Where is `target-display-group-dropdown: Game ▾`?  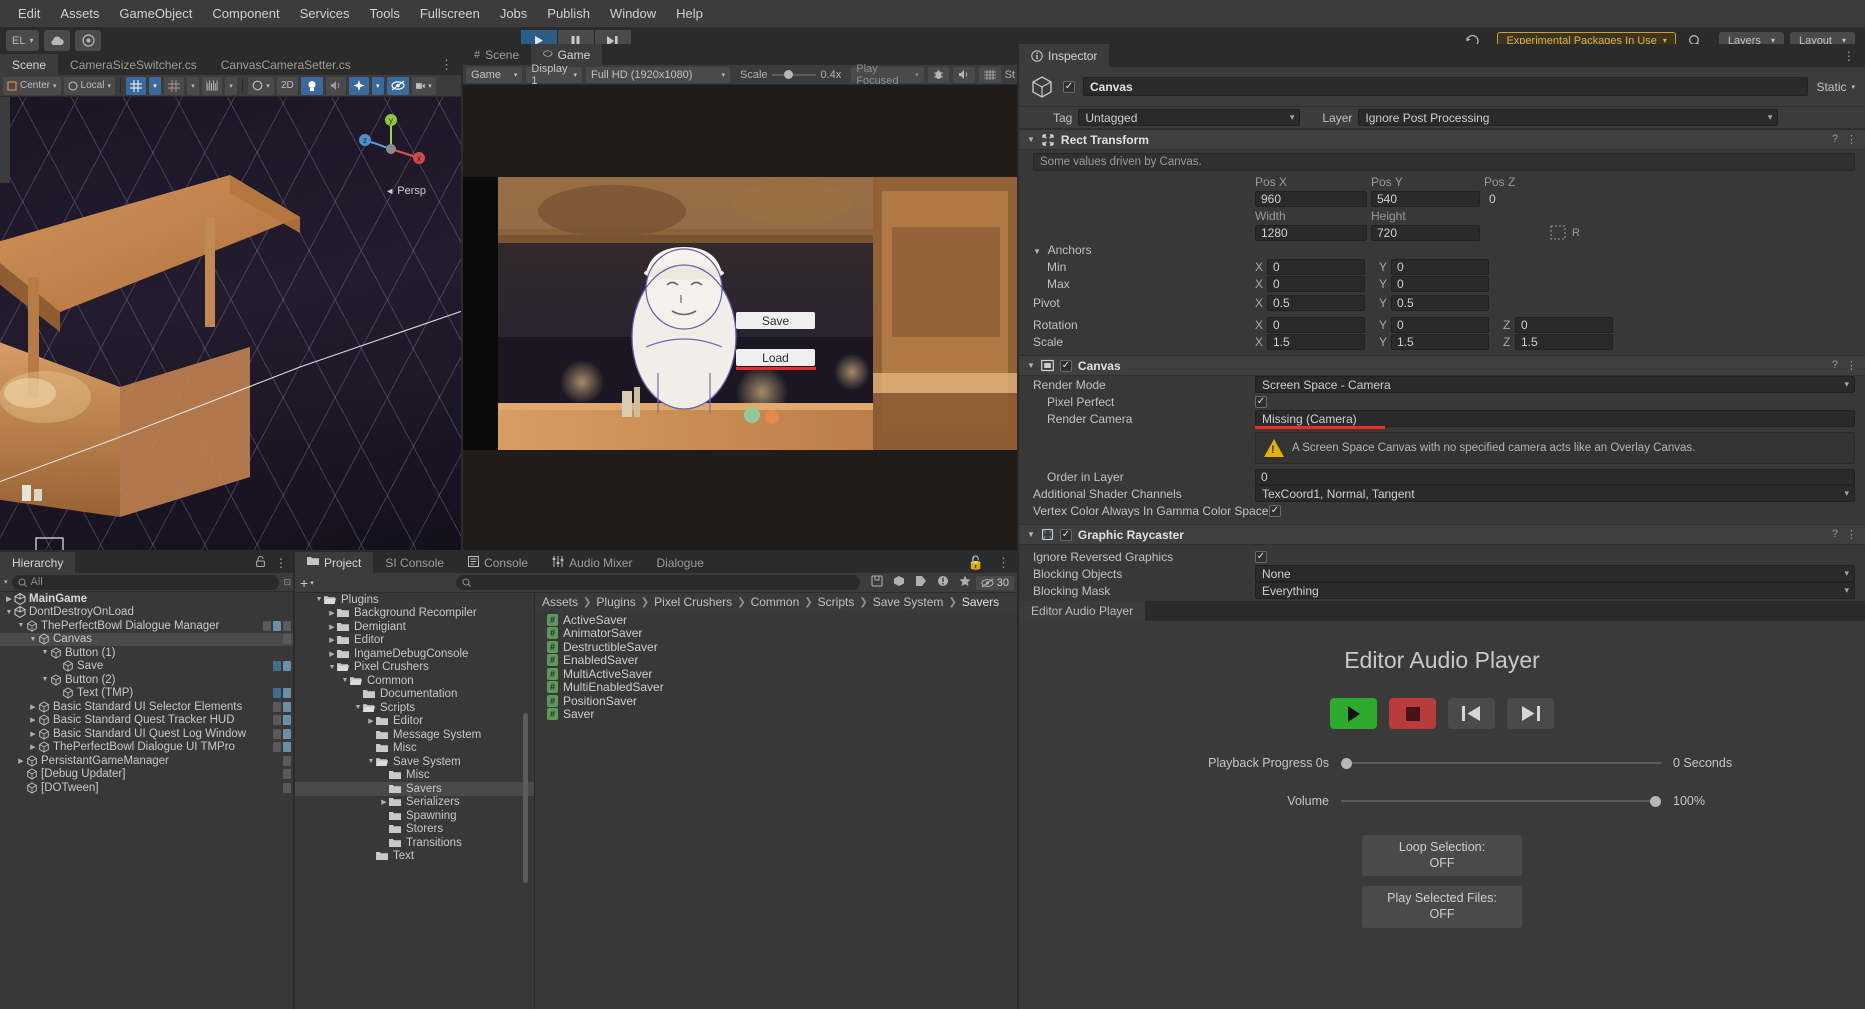
target-display-group-dropdown: Game ▾ is located at coordinates (494, 74).